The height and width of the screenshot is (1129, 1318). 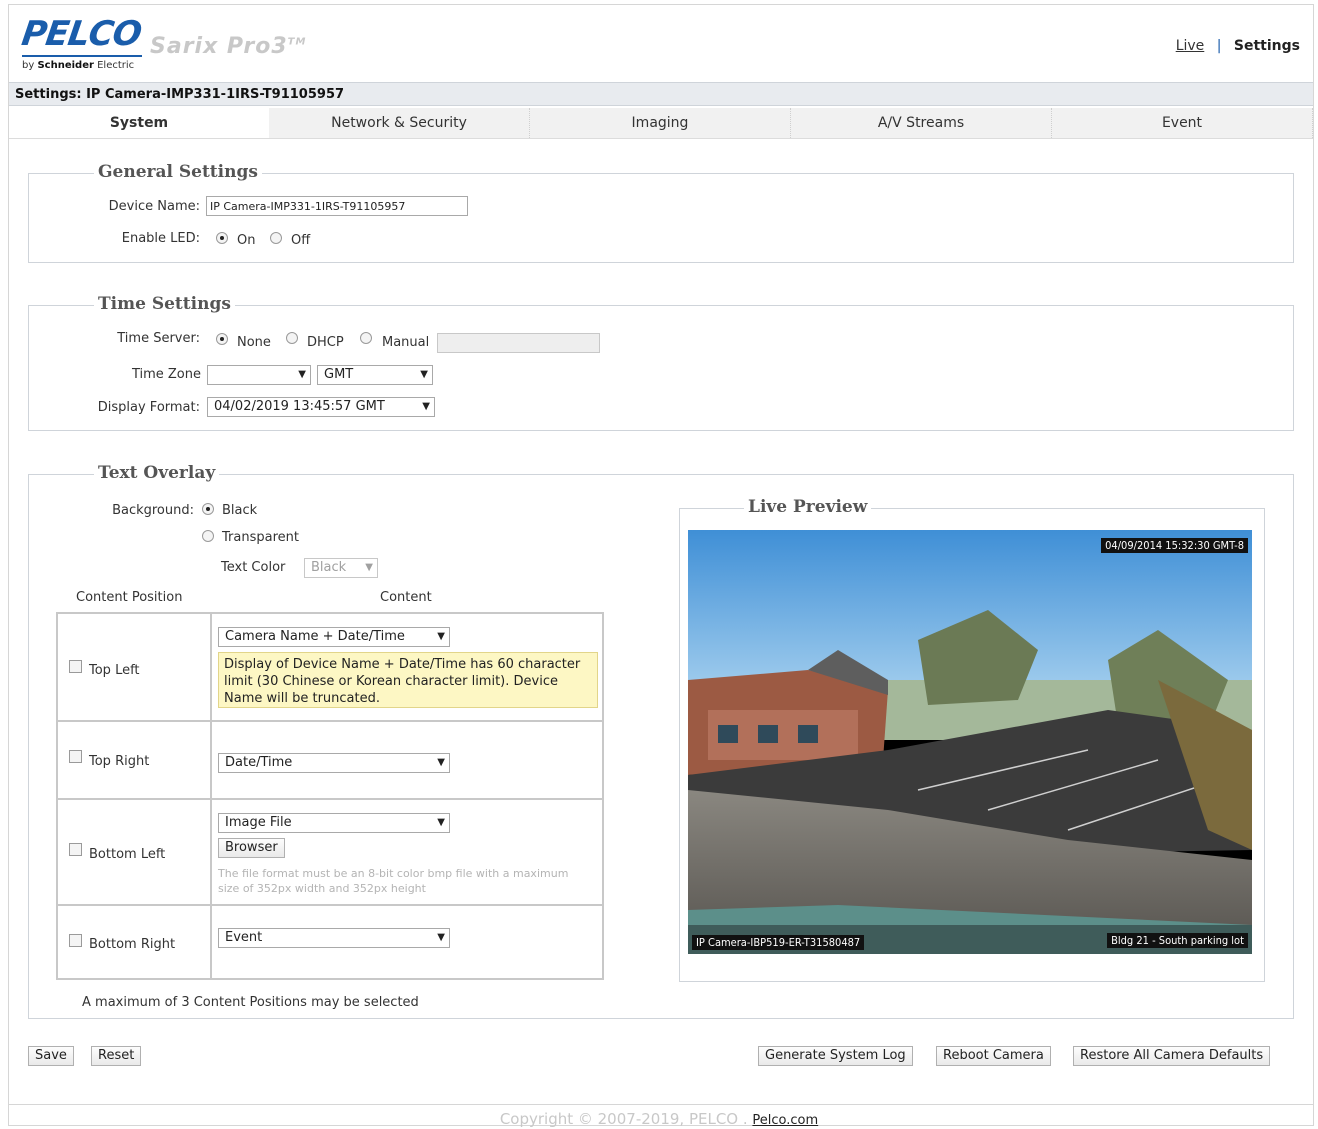 I want to click on product-name: Sarix Pro3TM, so click(x=228, y=46).